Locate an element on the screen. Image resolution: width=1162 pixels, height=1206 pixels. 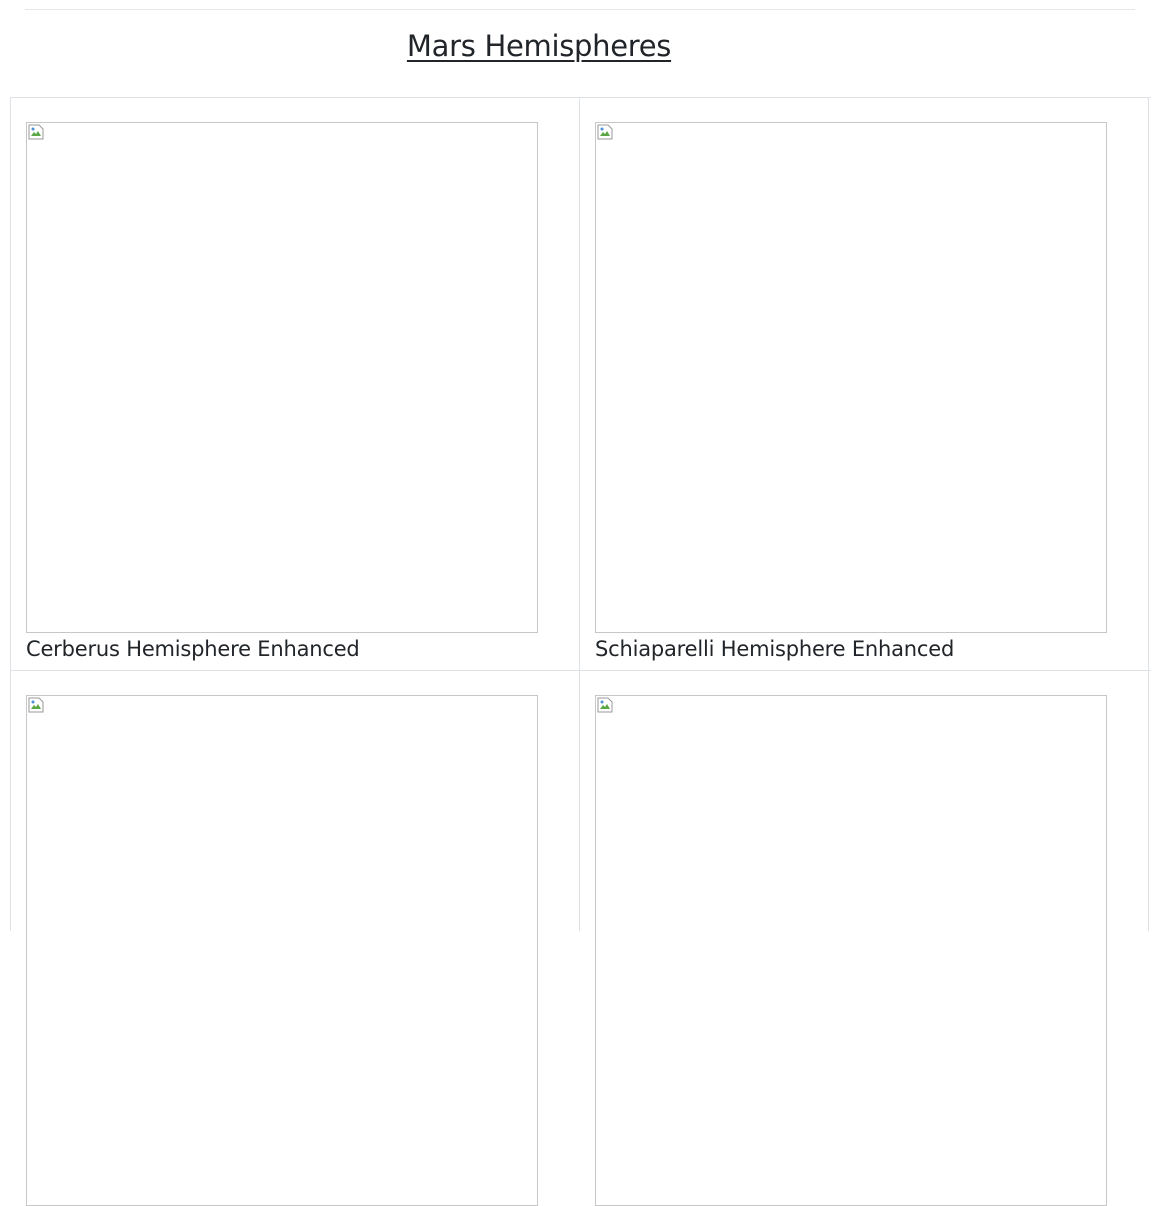
page-title: Mars Hemispheres is located at coordinates (539, 46).